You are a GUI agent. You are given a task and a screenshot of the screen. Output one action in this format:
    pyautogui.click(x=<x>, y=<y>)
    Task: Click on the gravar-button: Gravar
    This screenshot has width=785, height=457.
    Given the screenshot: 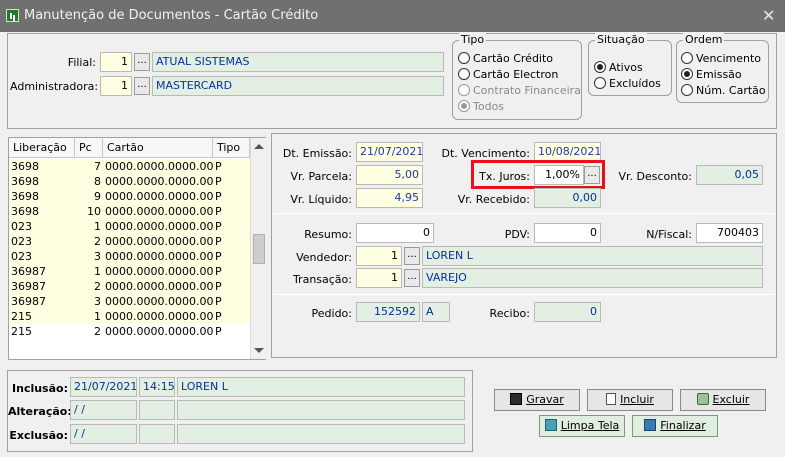 What is the action you would take?
    pyautogui.click(x=537, y=400)
    